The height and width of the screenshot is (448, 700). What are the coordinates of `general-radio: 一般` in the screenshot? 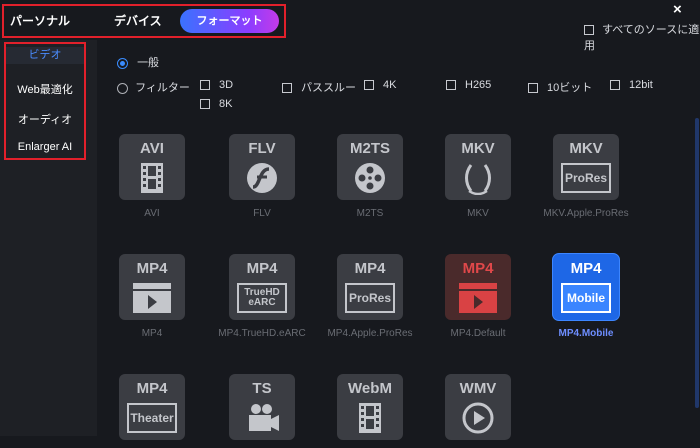 It's located at (138, 62).